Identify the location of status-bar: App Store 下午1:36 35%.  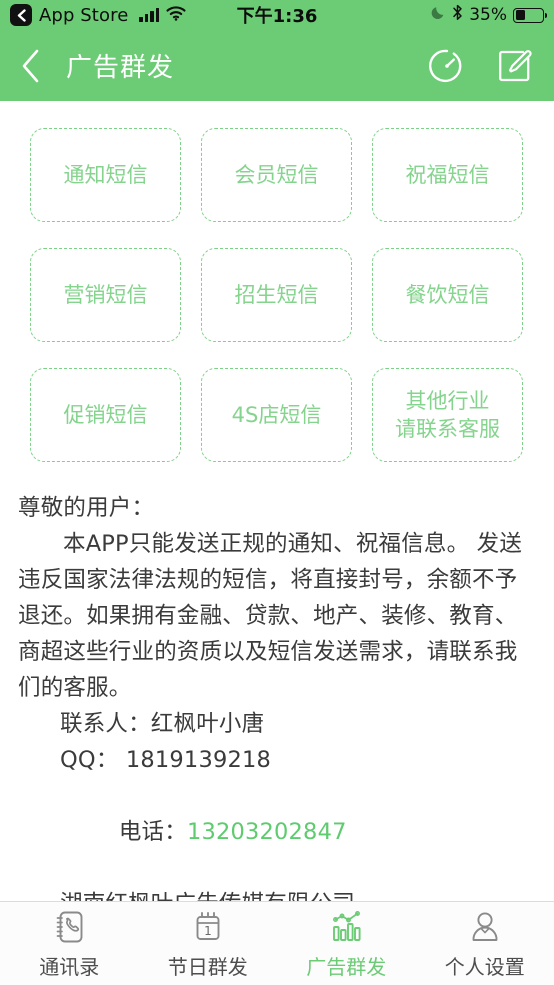
(277, 15).